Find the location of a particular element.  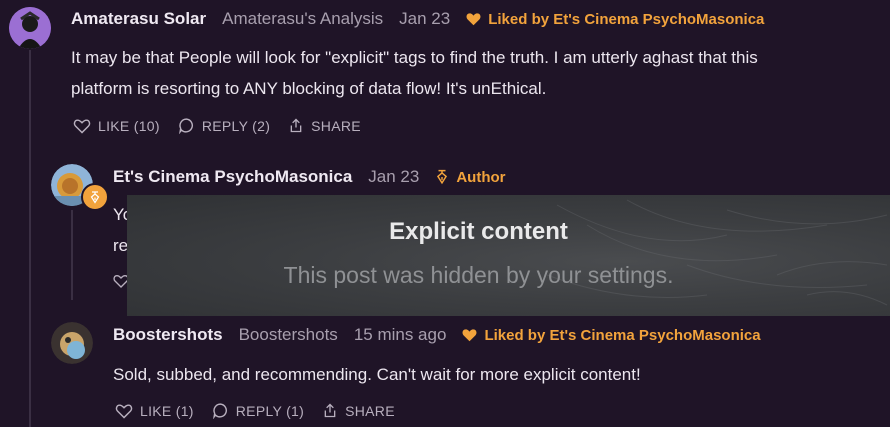

comment-author: Boostershots is located at coordinates (168, 335).